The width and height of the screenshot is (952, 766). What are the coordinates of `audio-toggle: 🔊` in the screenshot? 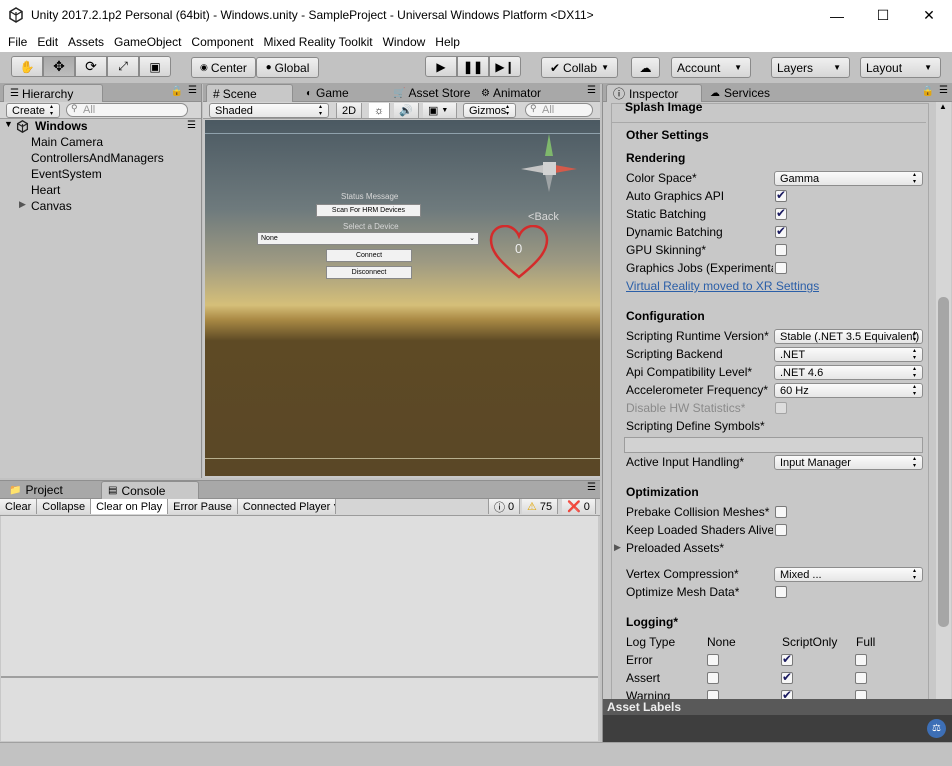 It's located at (406, 110).